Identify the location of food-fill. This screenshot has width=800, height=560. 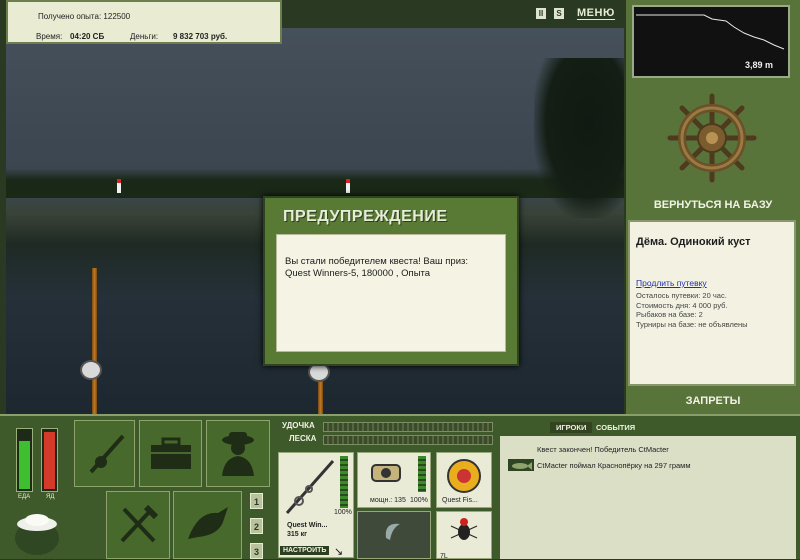
(24, 465).